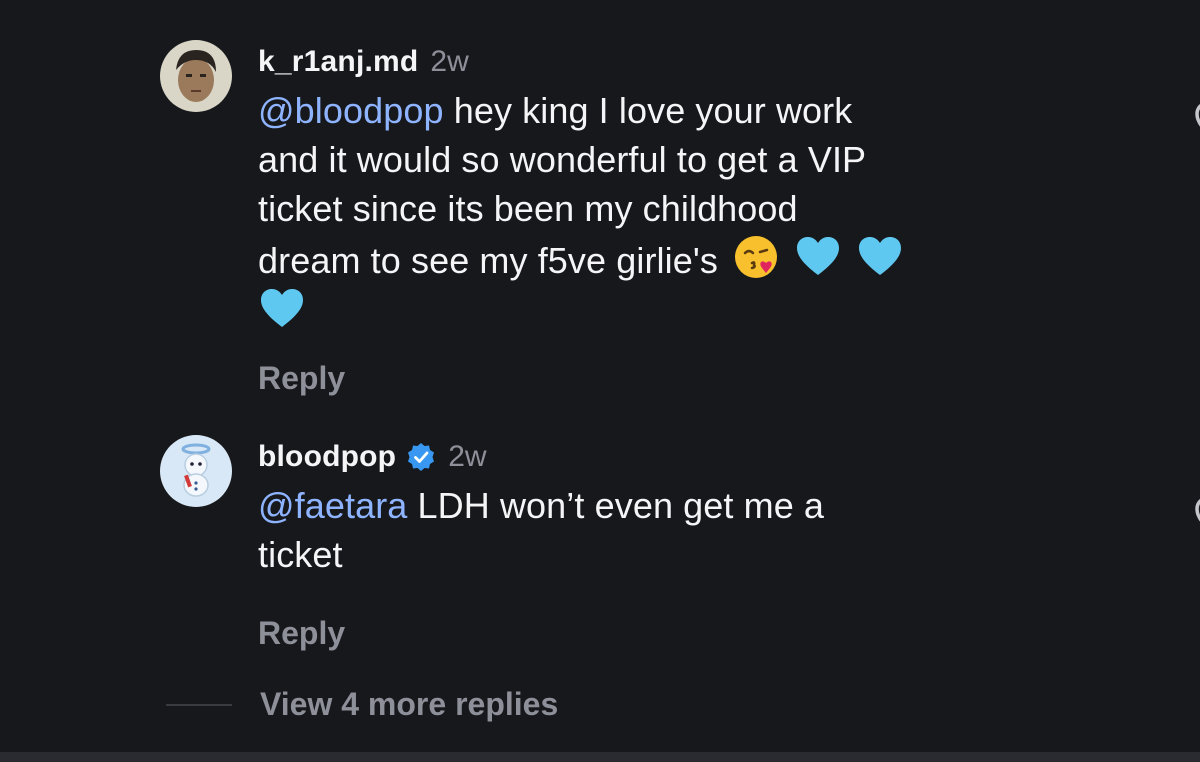 This screenshot has width=1200, height=762. I want to click on face-blowing-kiss-icon, so click(756, 257).